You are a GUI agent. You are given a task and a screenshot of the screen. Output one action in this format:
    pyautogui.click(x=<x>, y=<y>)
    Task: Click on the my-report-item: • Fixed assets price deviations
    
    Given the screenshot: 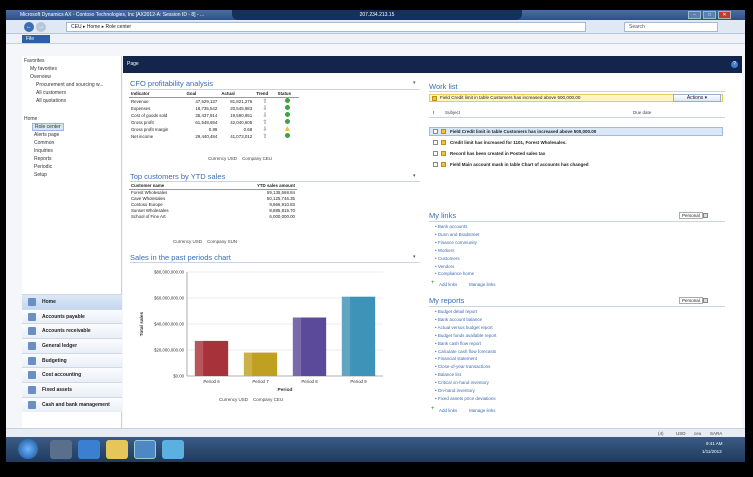 What is the action you would take?
    pyautogui.click(x=465, y=398)
    